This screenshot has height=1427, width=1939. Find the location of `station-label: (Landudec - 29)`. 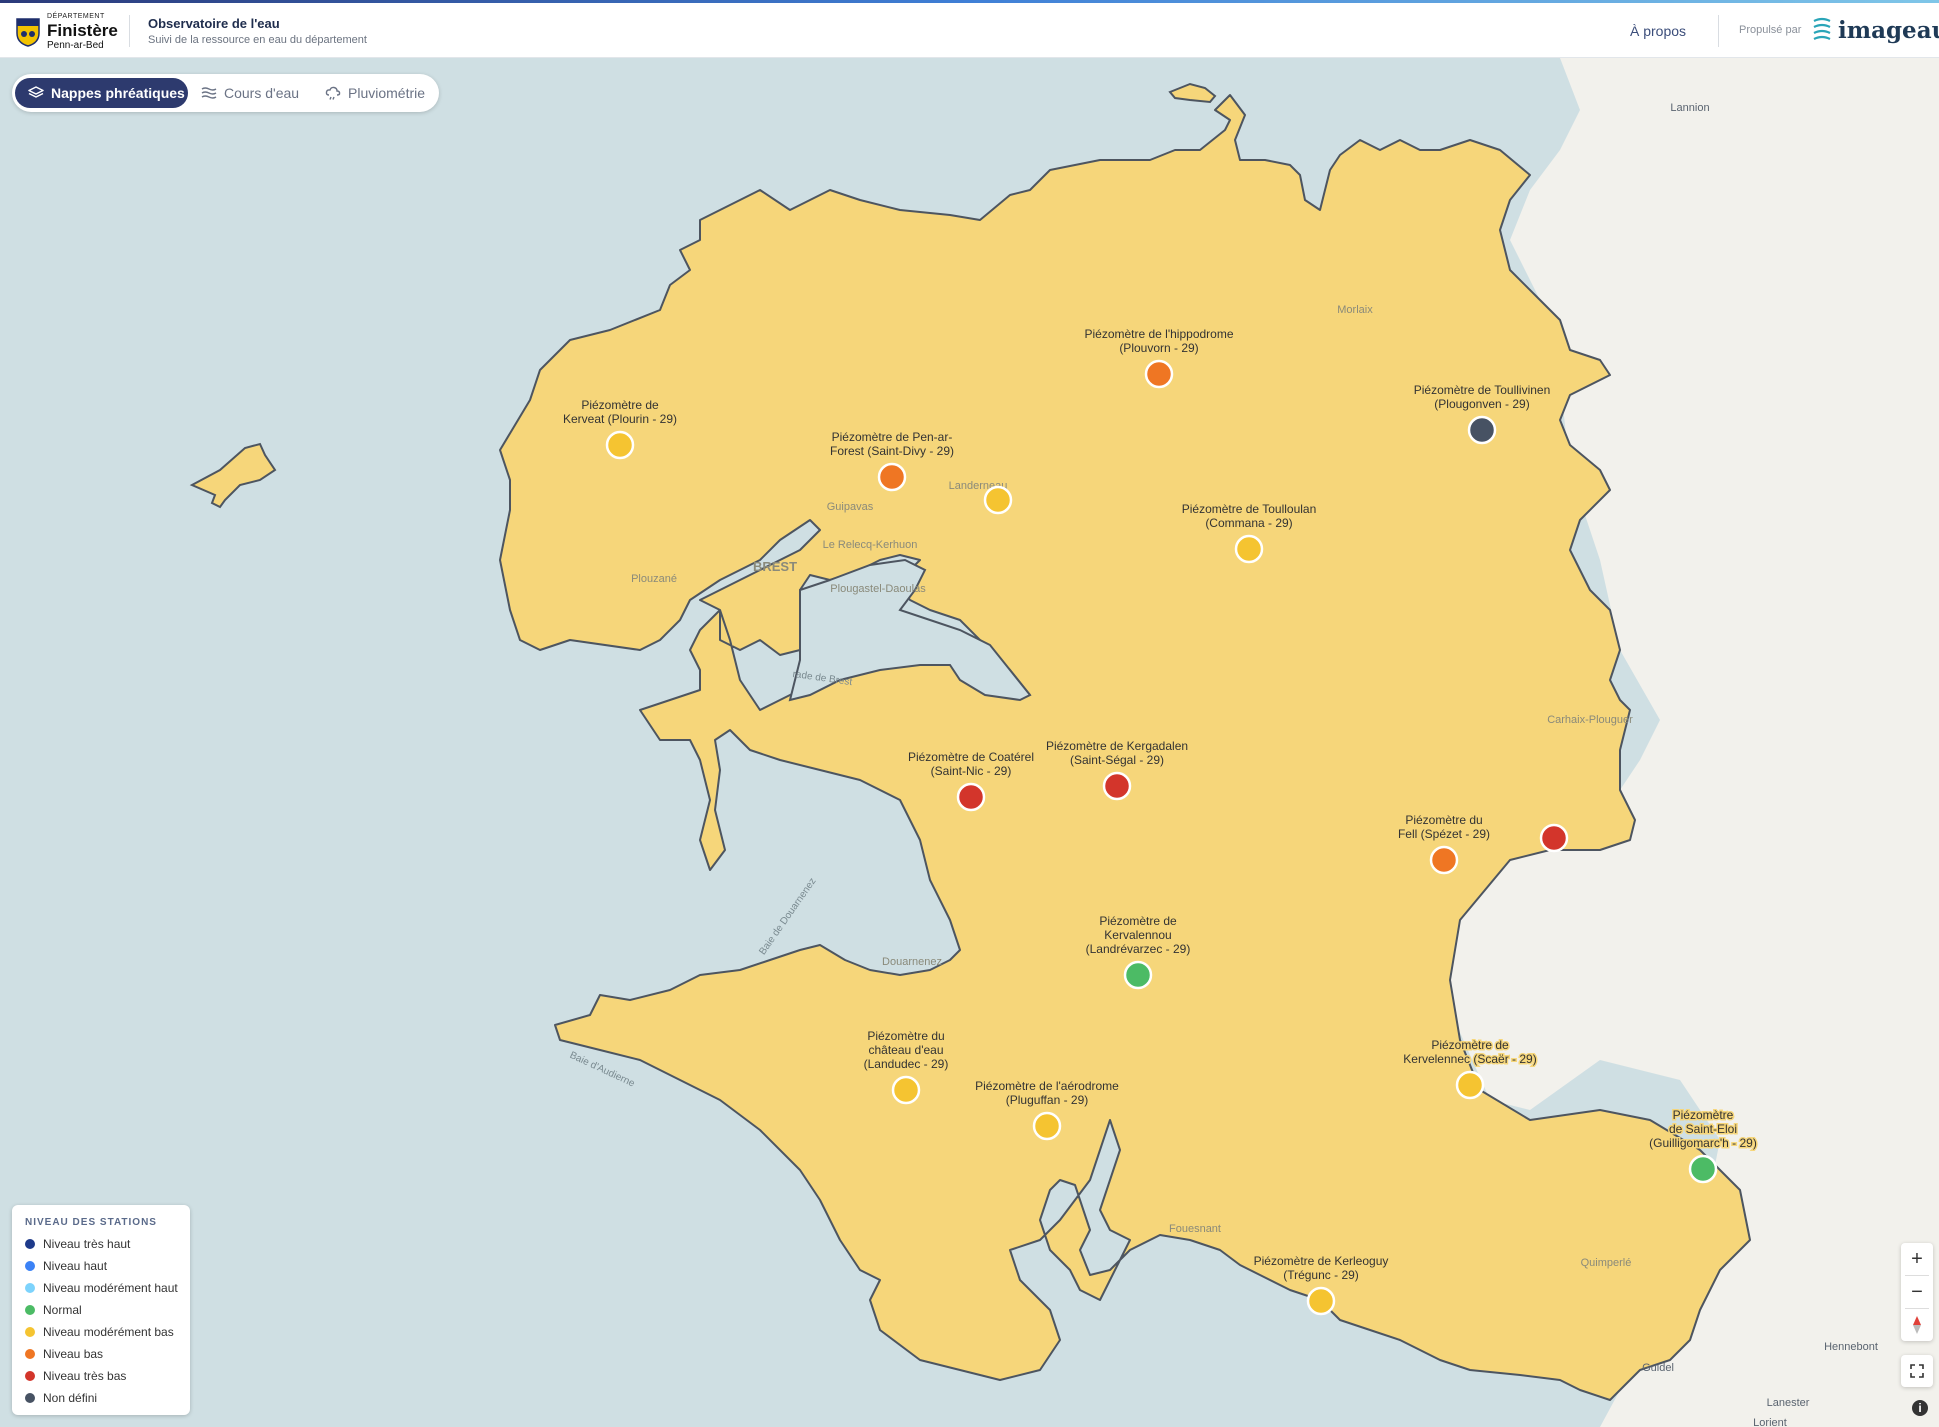

station-label: (Landudec - 29) is located at coordinates (906, 1064).